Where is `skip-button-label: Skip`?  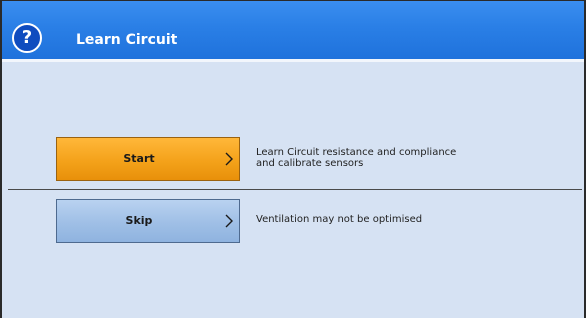 skip-button-label: Skip is located at coordinates (139, 220).